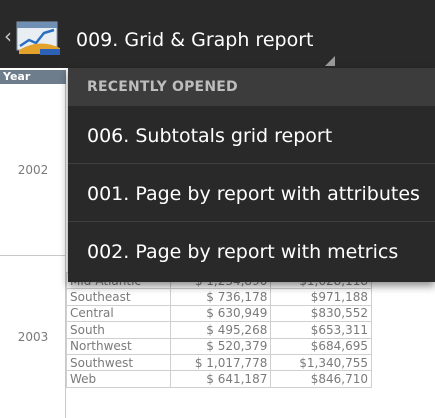  What do you see at coordinates (251, 87) in the screenshot?
I see `recently-opened-header: RECENTLY OPENED` at bounding box center [251, 87].